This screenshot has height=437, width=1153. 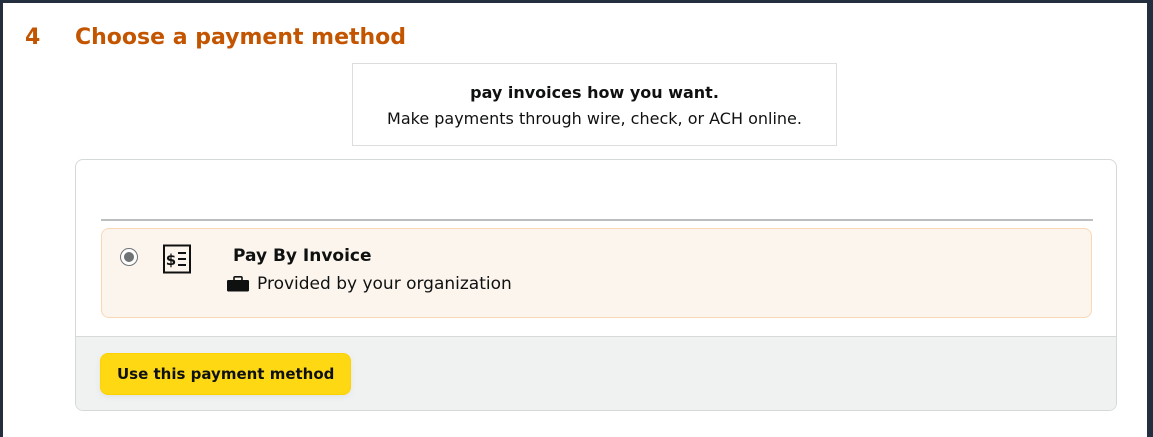 I want to click on payment-option-subtitle: Provided by your organization, so click(x=369, y=284).